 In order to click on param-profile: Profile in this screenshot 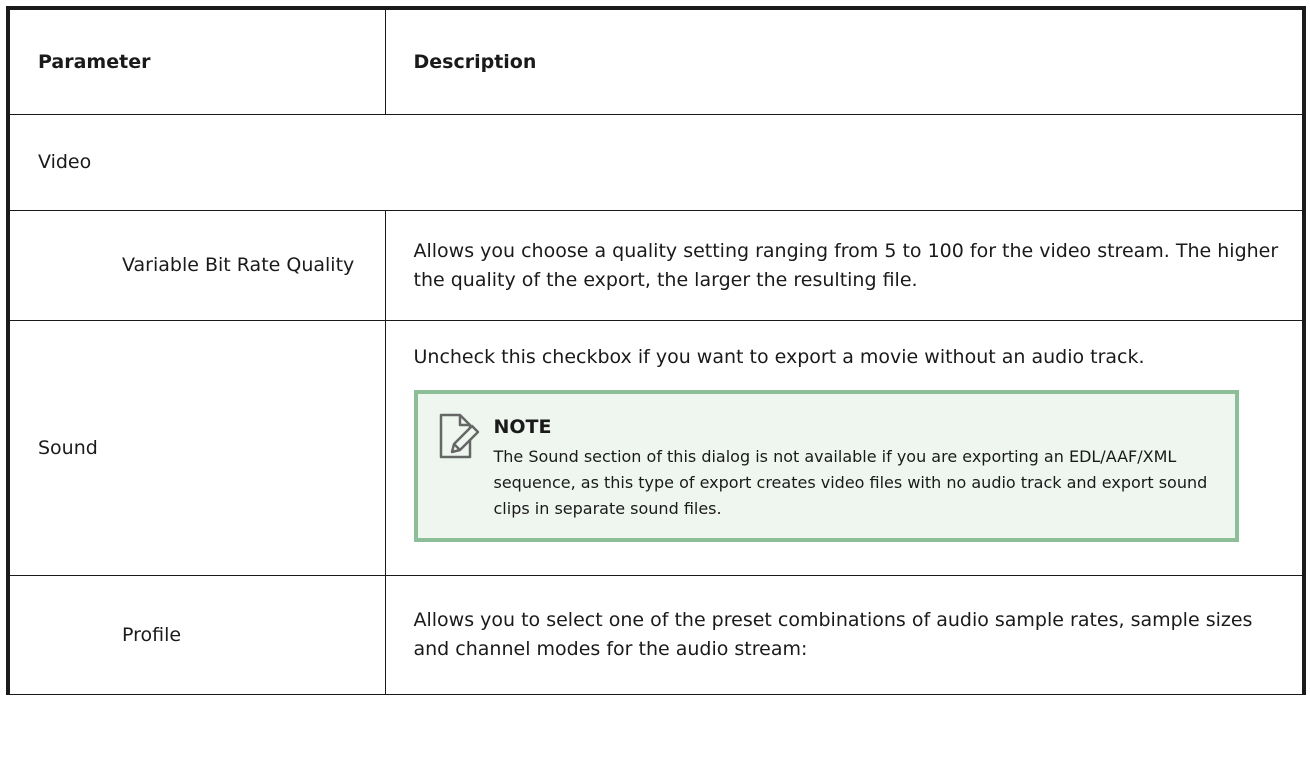, I will do `click(196, 635)`.